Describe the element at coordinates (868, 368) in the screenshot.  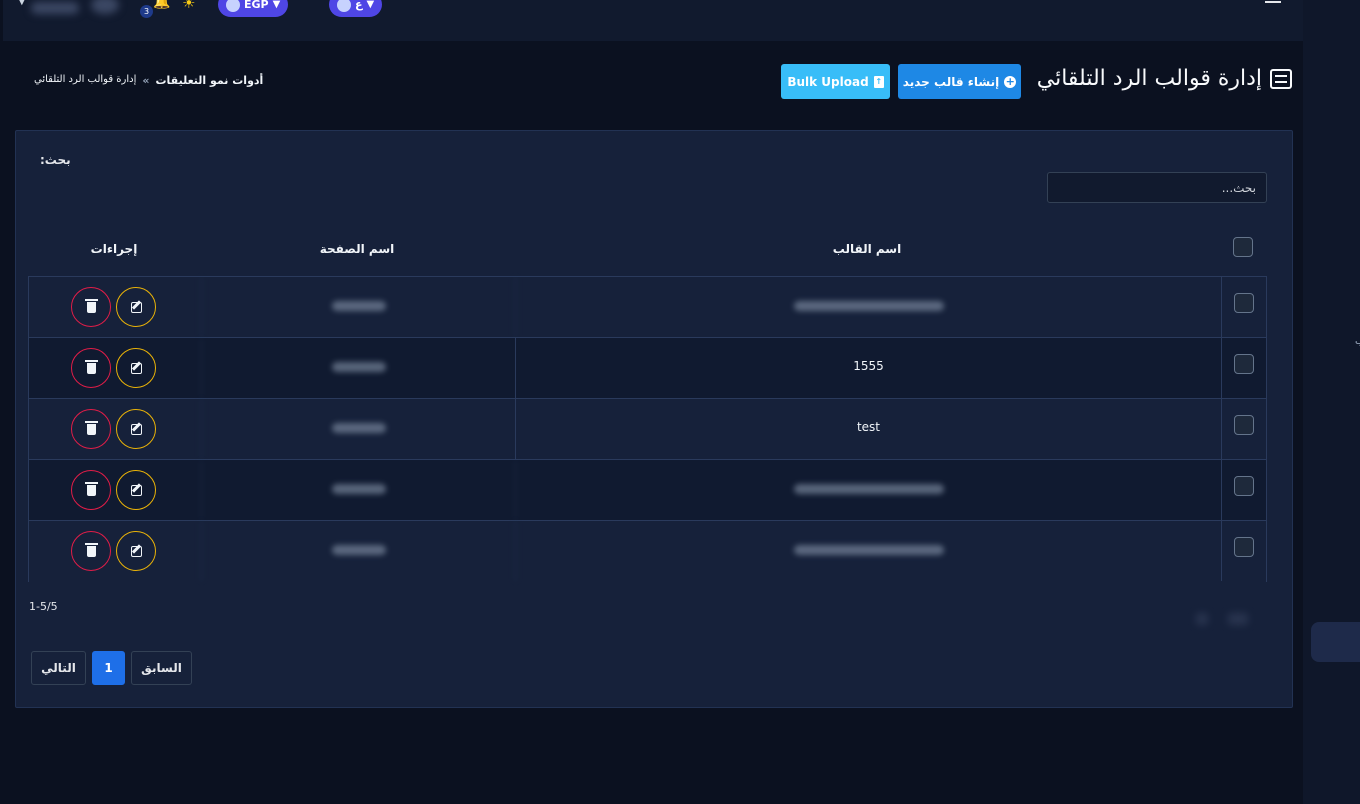
I see `cell-template-name: 1555` at that location.